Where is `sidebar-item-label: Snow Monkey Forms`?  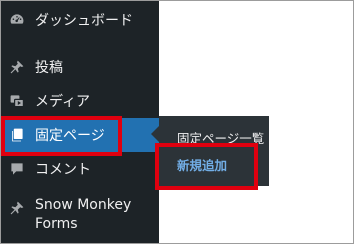 sidebar-item-label: Snow Monkey Forms is located at coordinates (83, 214).